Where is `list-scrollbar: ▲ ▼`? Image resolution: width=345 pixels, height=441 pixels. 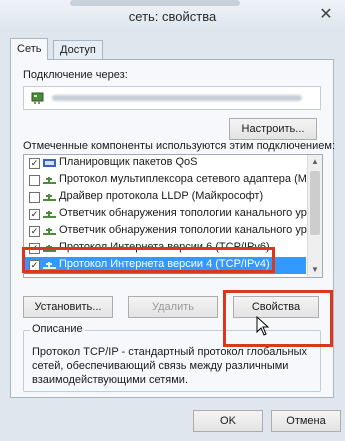 list-scrollbar: ▲ ▼ is located at coordinates (314, 216).